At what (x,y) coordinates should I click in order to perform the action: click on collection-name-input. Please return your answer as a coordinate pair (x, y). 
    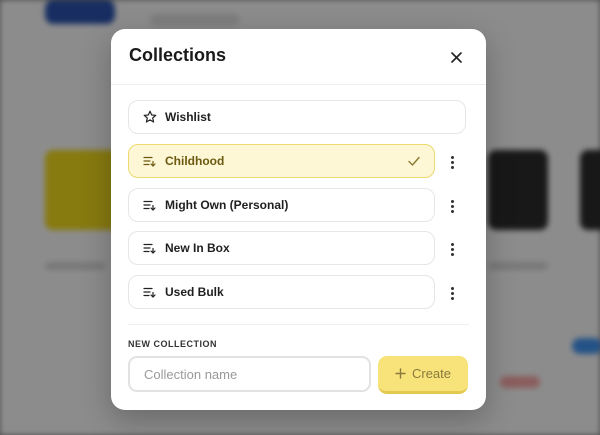
    Looking at the image, I should click on (249, 374).